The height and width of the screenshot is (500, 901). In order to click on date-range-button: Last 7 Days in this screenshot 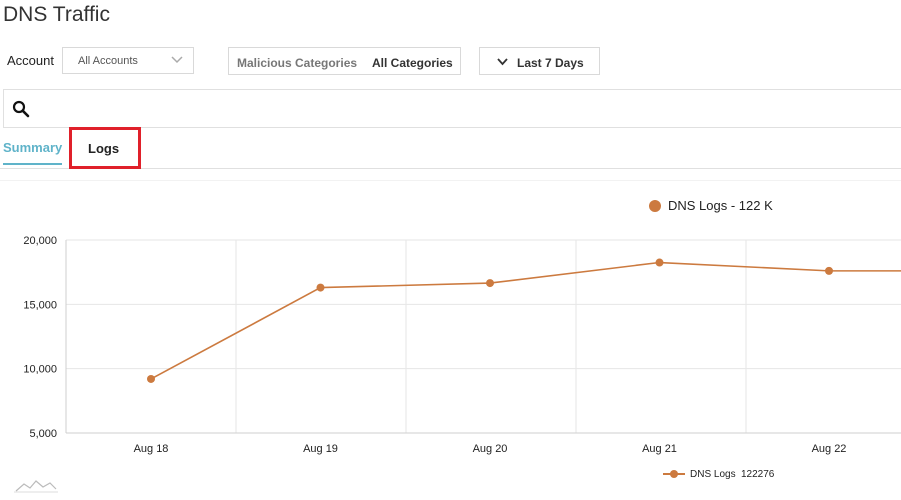, I will do `click(539, 61)`.